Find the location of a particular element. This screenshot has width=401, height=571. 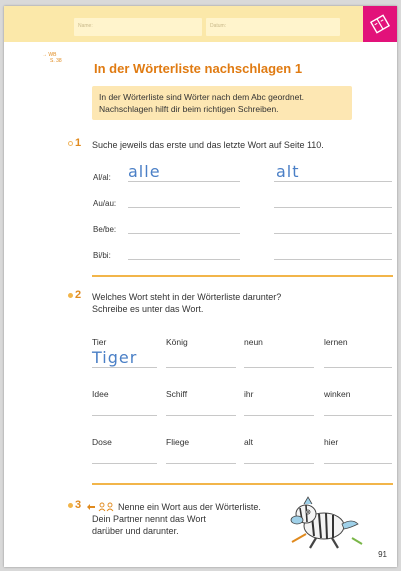

partner-work-icon is located at coordinates (100, 507).